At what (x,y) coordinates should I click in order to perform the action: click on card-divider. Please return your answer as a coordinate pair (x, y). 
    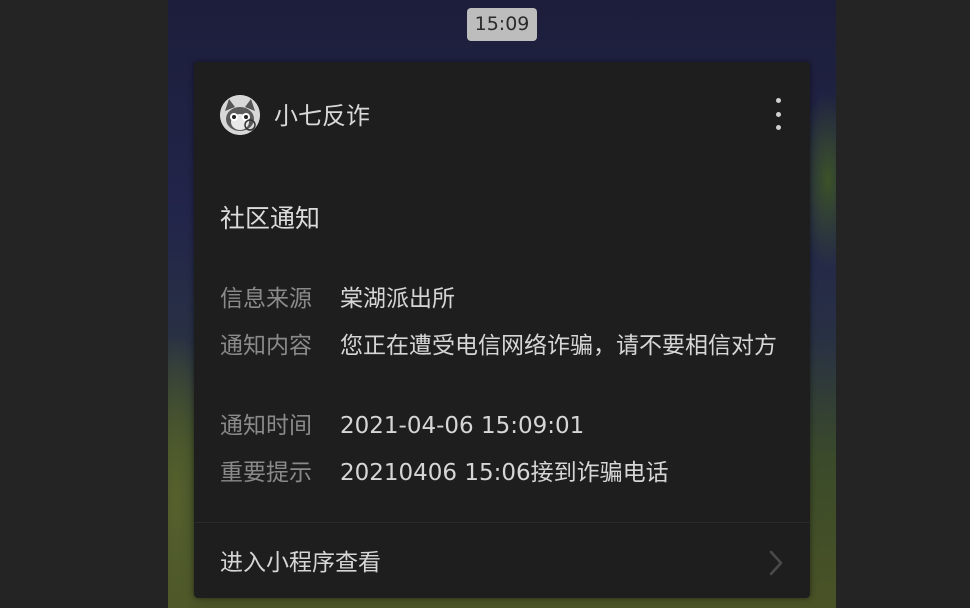
    Looking at the image, I should click on (502, 522).